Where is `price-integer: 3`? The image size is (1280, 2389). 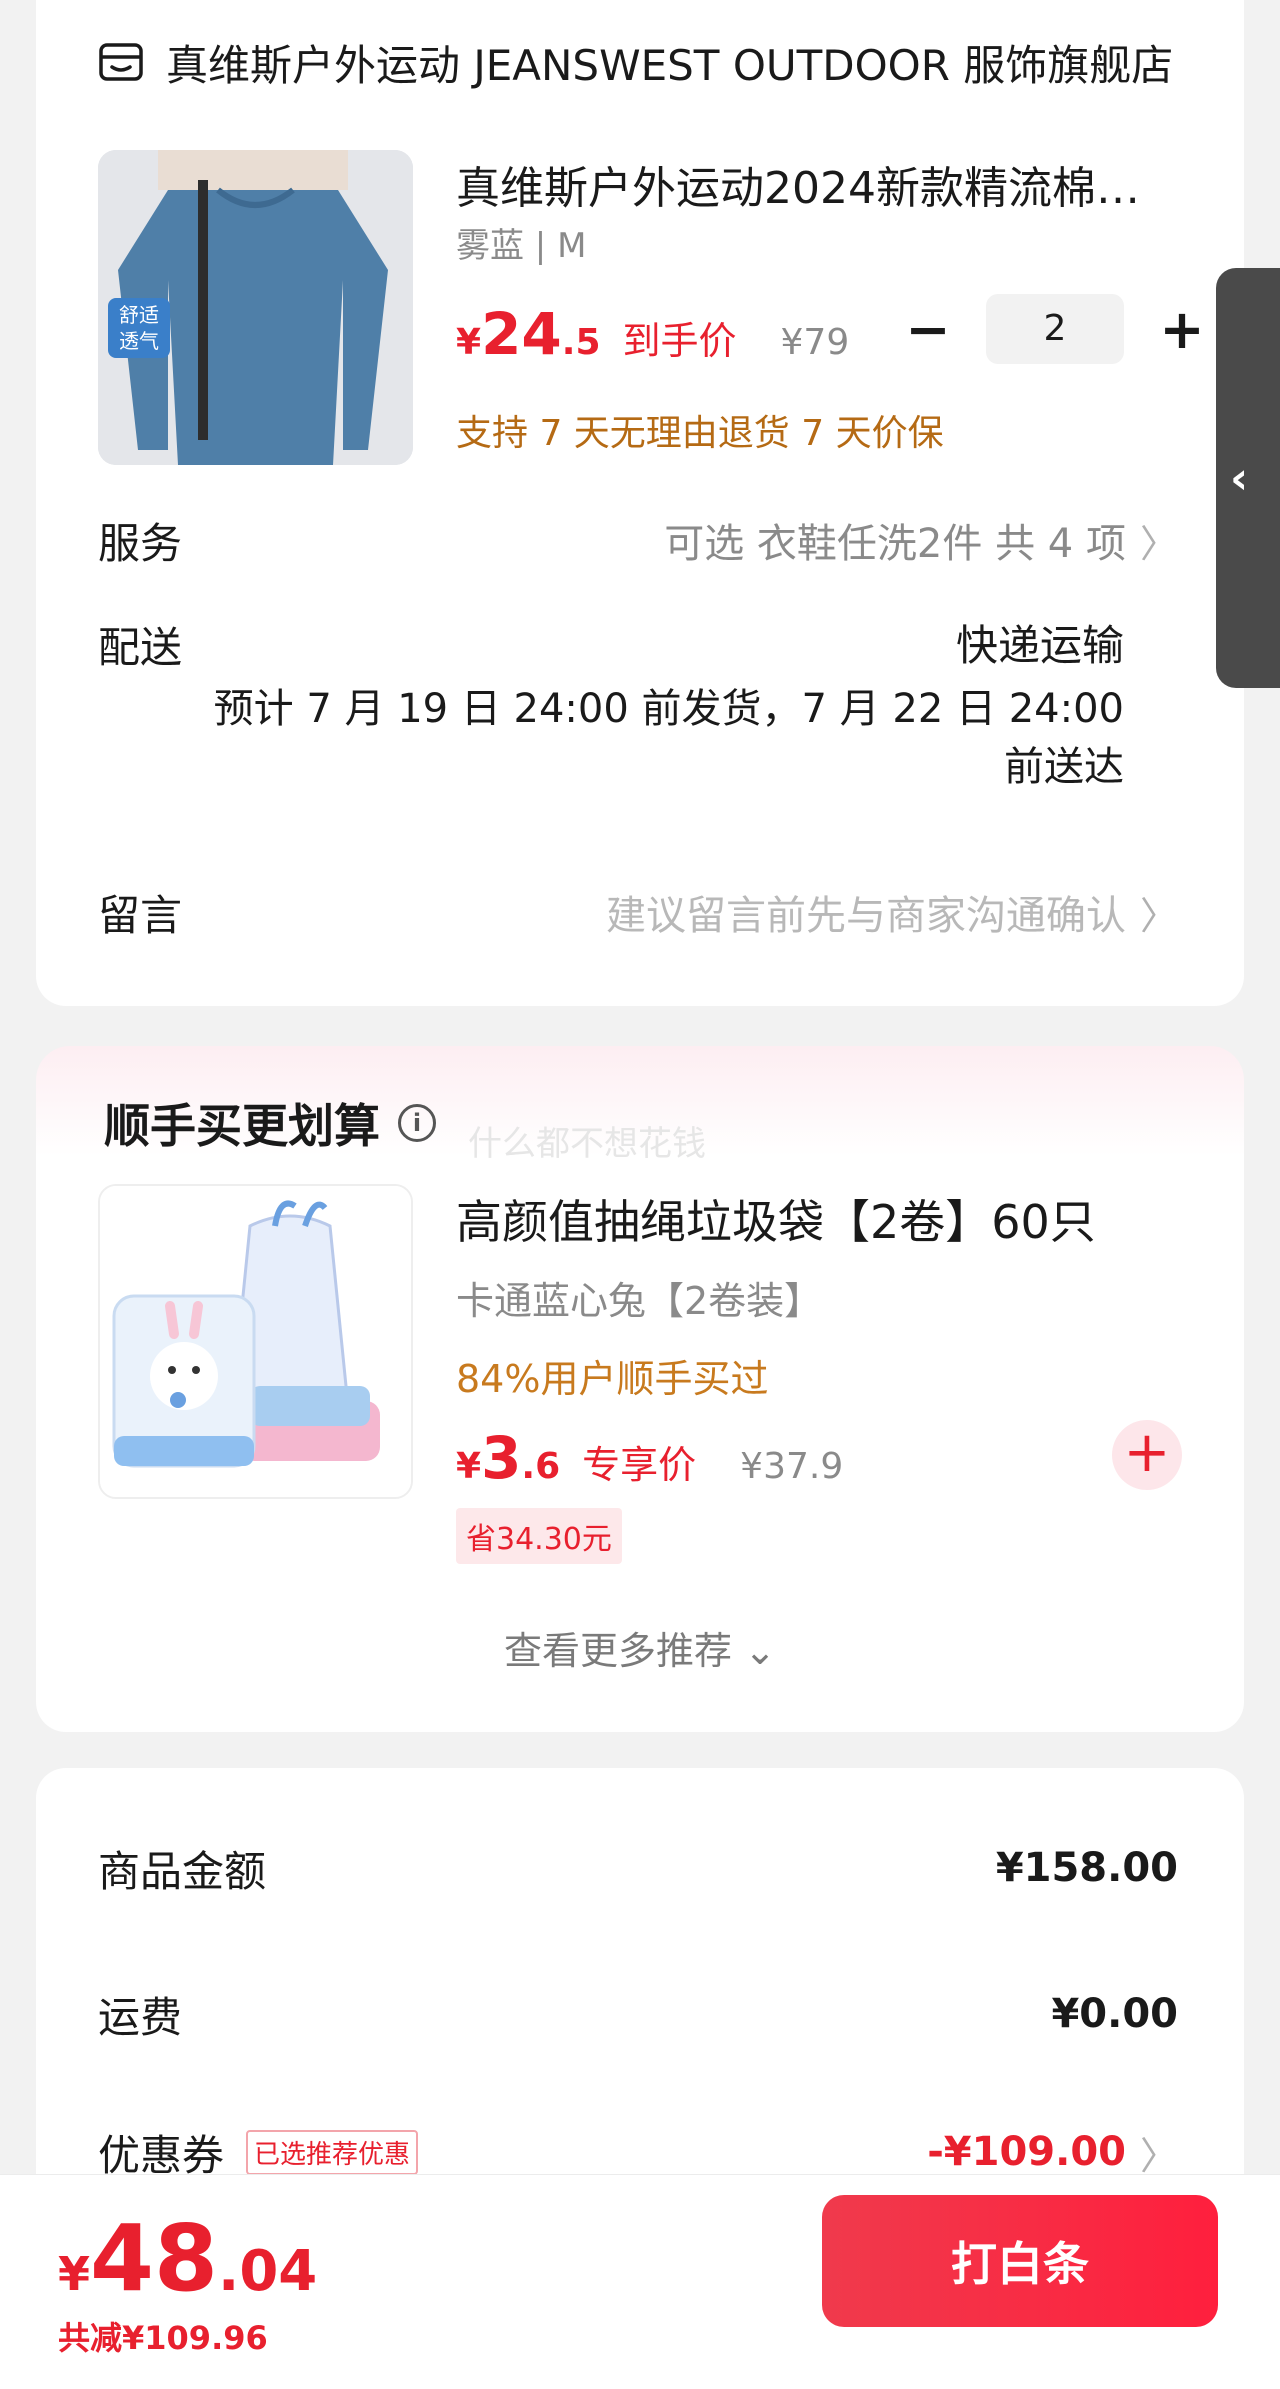 price-integer: 3 is located at coordinates (501, 1458).